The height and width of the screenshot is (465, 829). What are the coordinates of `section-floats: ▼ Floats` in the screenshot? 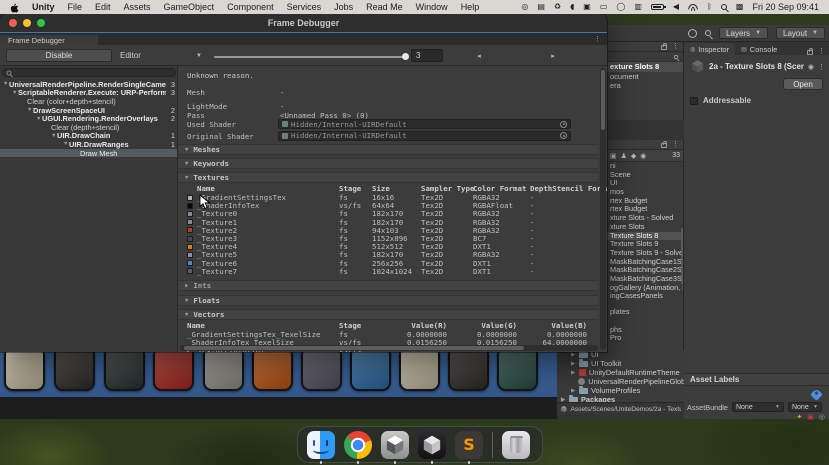 It's located at (388, 300).